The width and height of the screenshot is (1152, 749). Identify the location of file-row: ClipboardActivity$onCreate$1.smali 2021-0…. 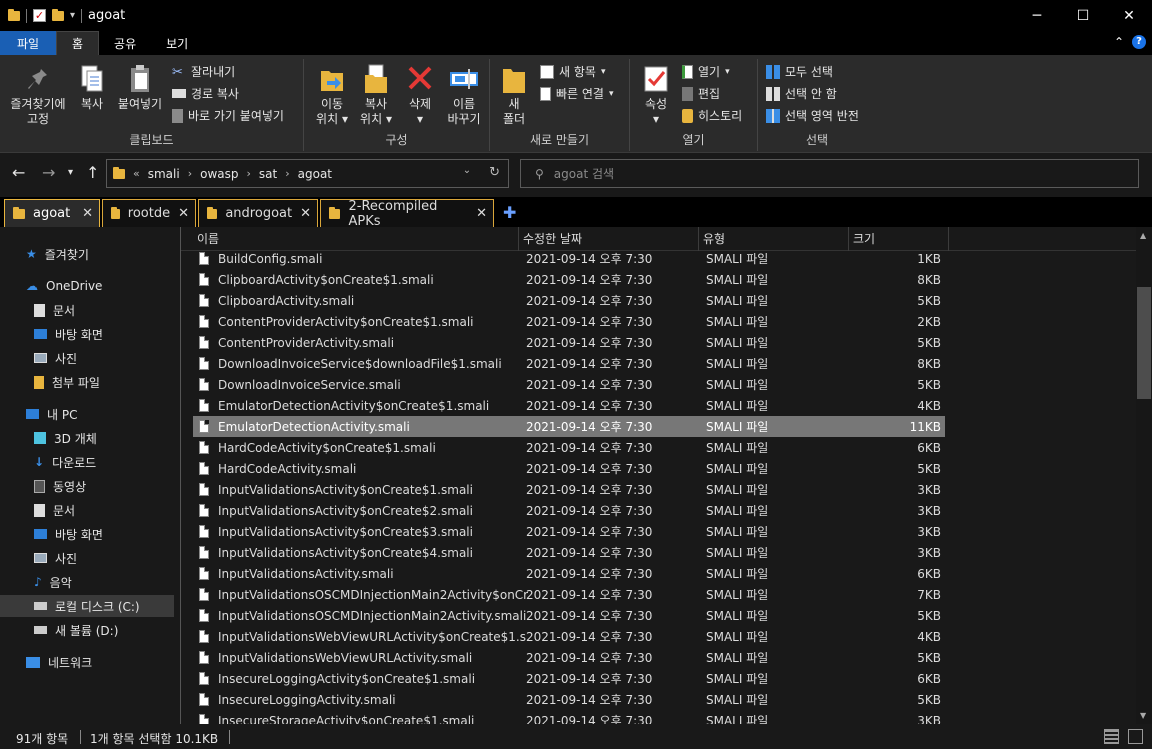
(569, 279).